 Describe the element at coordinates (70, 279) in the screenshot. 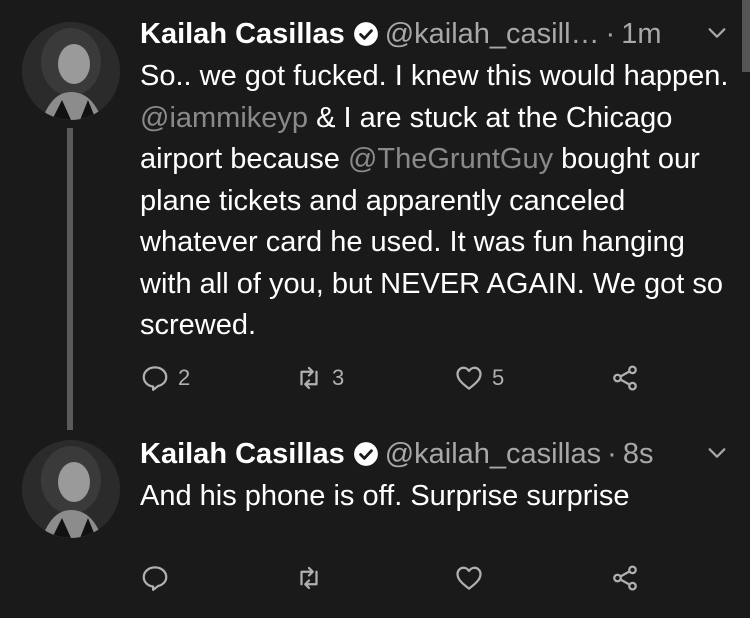

I see `thread-line` at that location.